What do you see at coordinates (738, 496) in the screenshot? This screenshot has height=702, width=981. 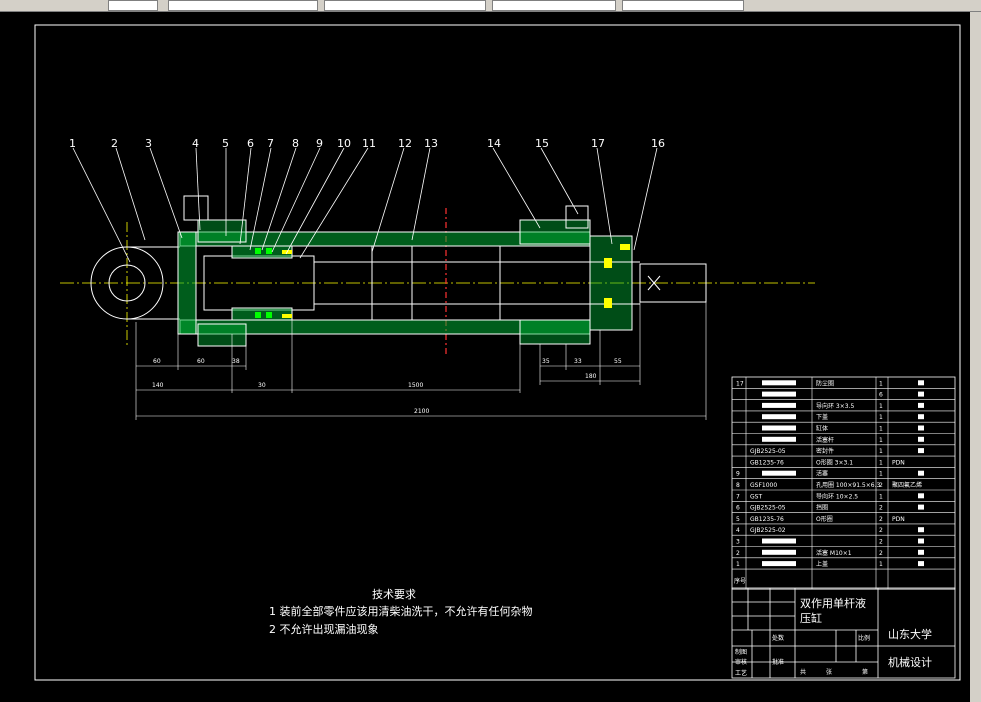 I see `bom-cell-no: 7` at bounding box center [738, 496].